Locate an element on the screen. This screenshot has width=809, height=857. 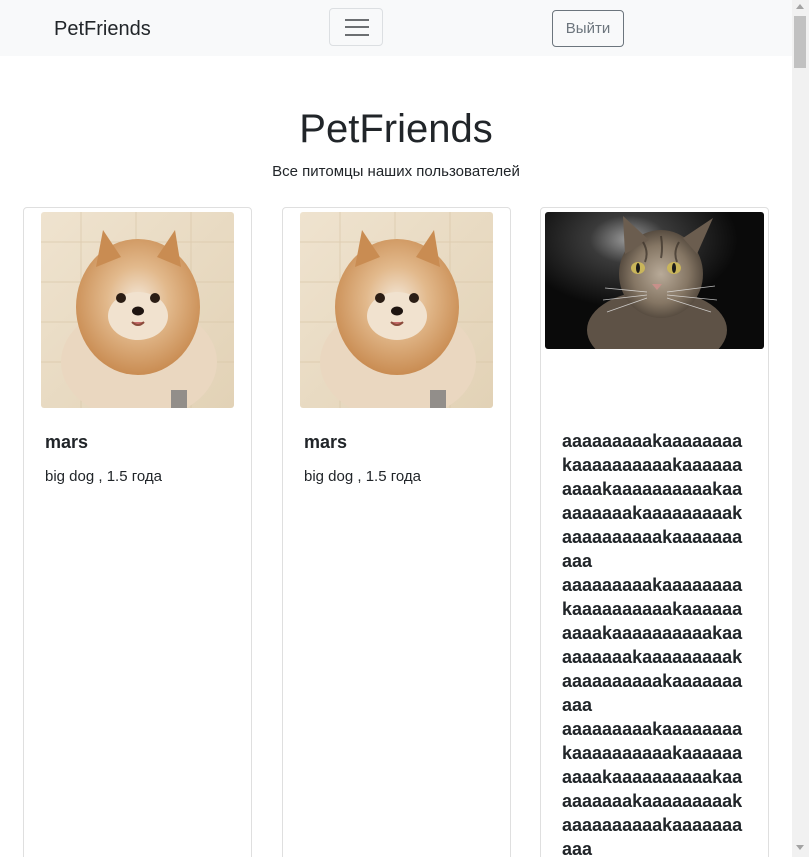
vertical-scrollbar is located at coordinates (800, 428).